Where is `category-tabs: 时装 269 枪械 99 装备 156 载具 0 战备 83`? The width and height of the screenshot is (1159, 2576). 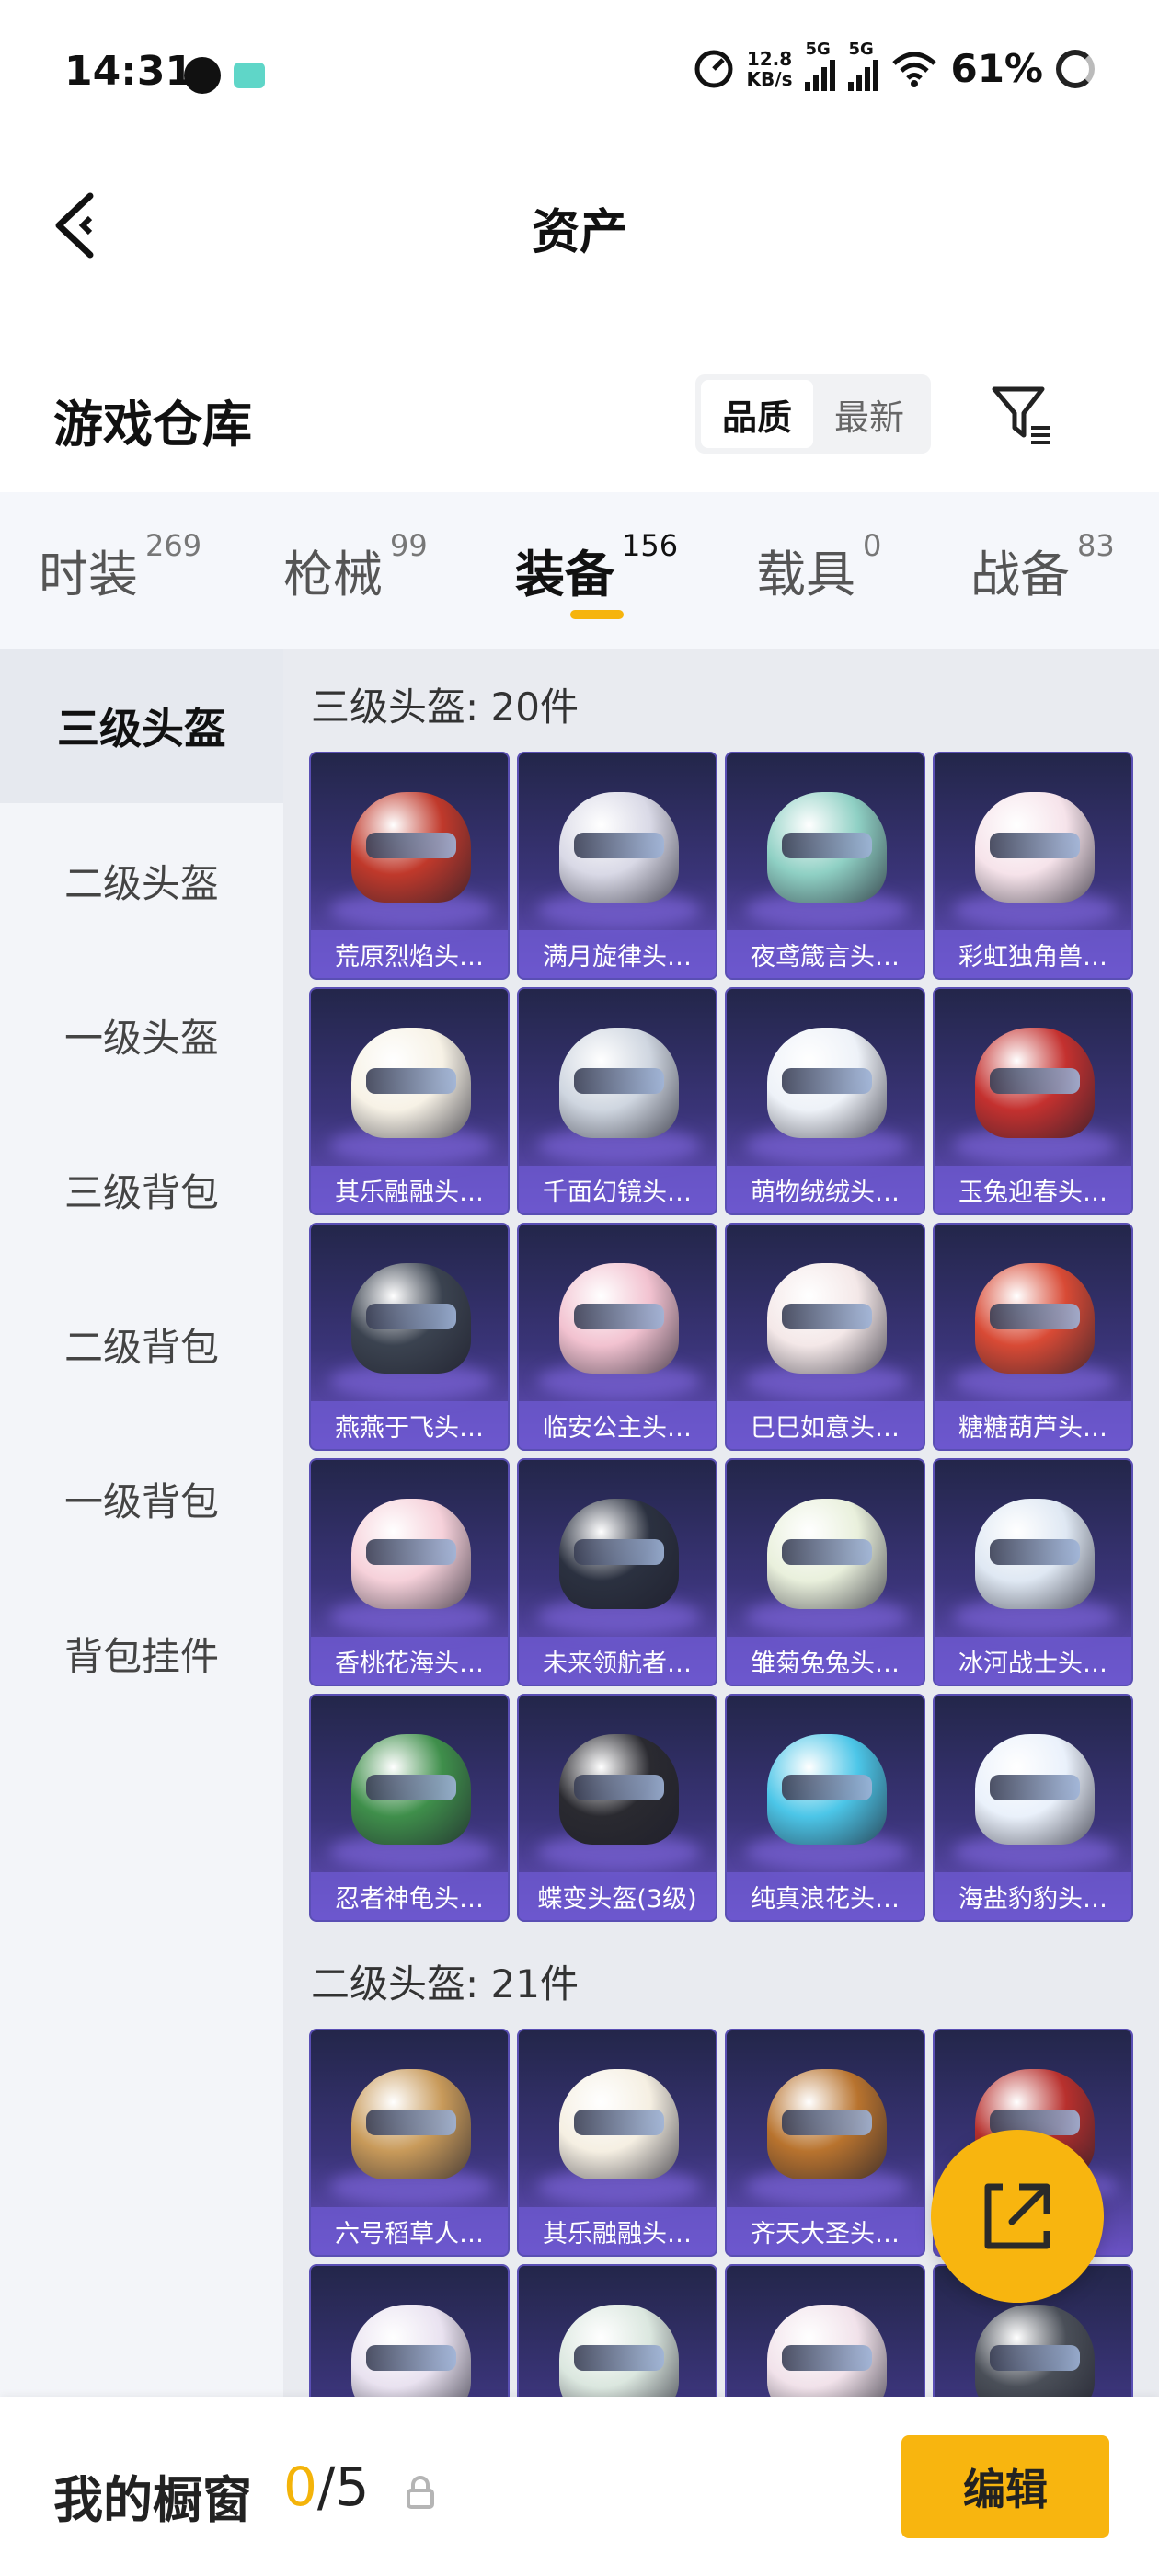
category-tabs: 时装 269 枪械 99 装备 156 载具 0 战备 83 is located at coordinates (579, 570).